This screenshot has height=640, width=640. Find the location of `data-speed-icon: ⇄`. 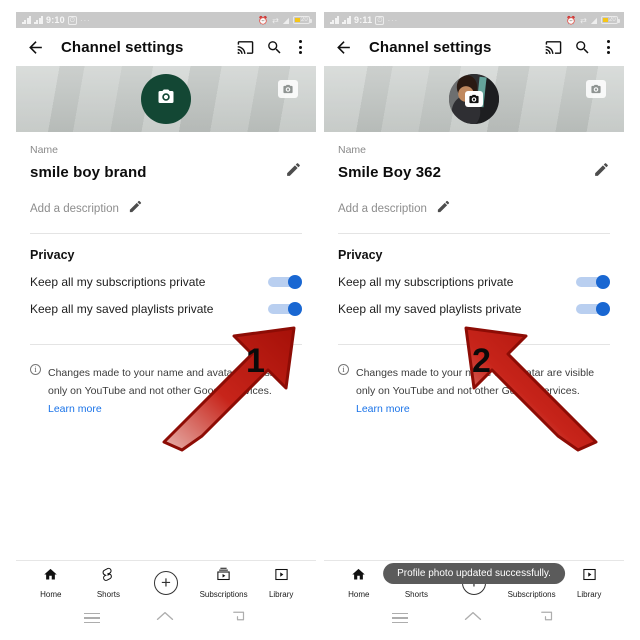

data-speed-icon: ⇄ is located at coordinates (275, 20).